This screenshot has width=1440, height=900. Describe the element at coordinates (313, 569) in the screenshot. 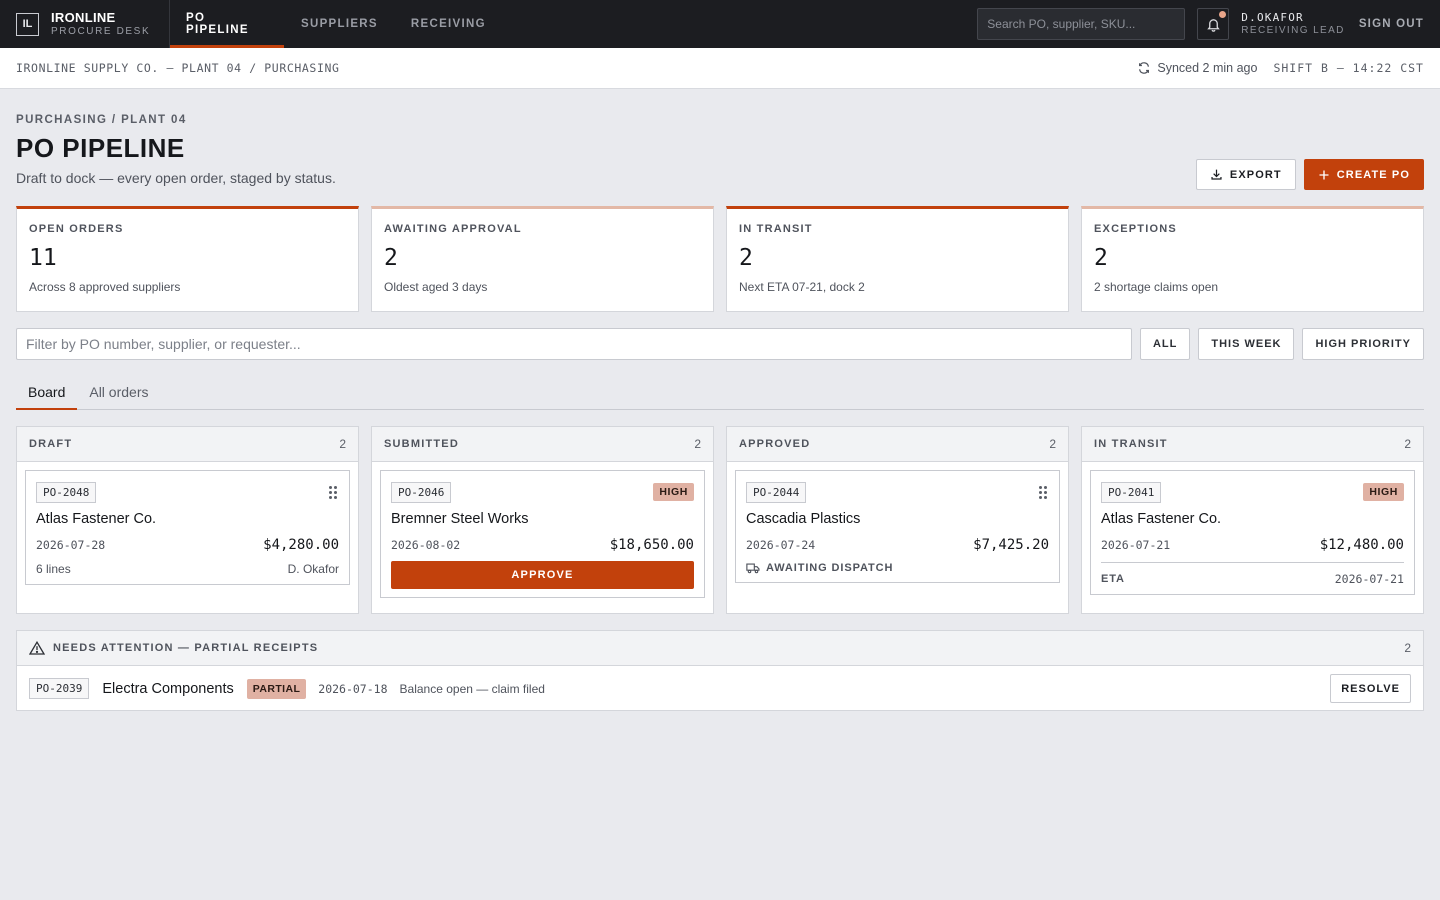

I see `requester: D. Okafor` at that location.